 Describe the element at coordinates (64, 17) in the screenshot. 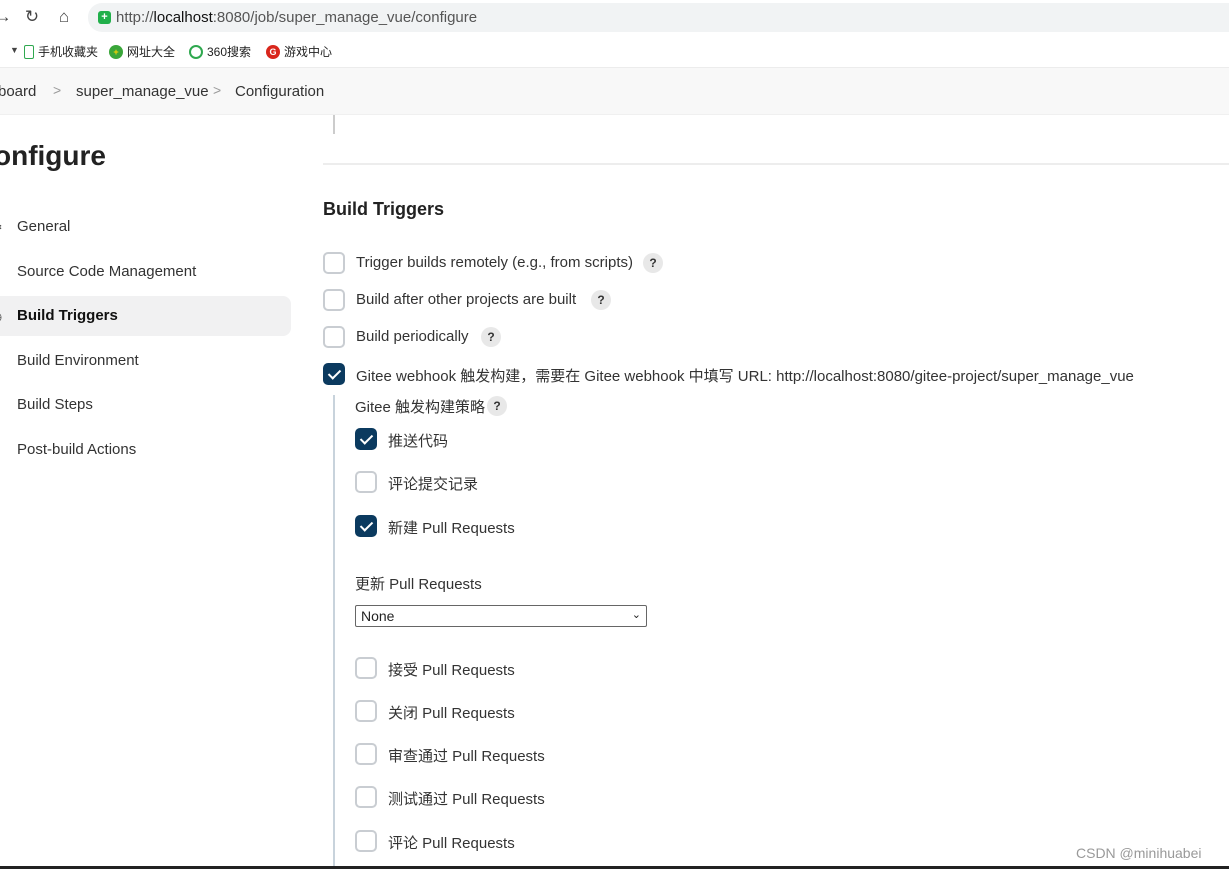

I see `home-icon: ⌂` at that location.